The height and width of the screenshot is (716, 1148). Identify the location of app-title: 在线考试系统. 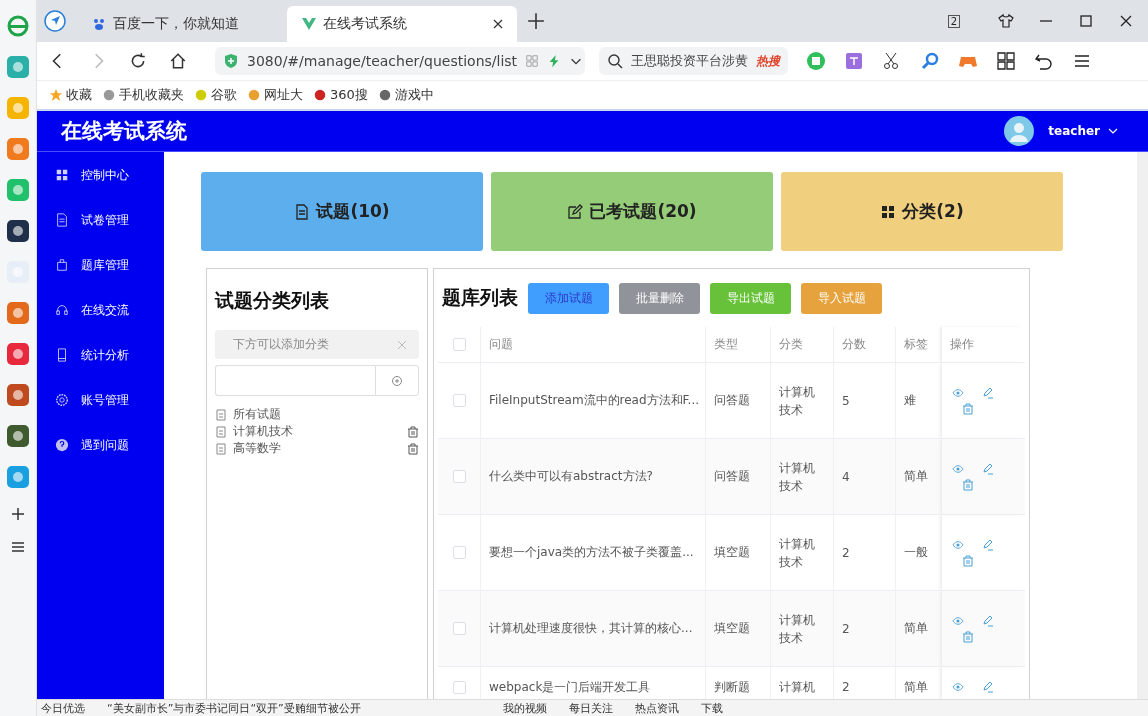
(124, 131).